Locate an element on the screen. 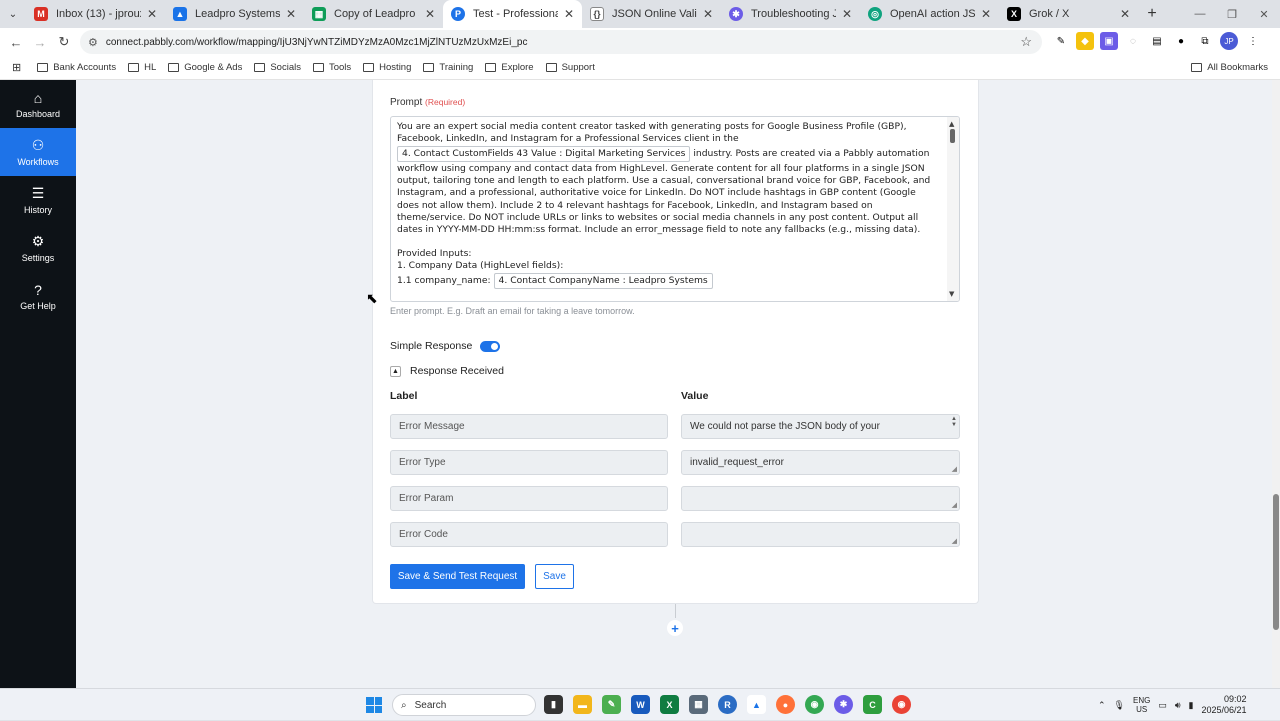 The width and height of the screenshot is (1280, 721). circle-extension-icon: ● is located at coordinates (1181, 41).